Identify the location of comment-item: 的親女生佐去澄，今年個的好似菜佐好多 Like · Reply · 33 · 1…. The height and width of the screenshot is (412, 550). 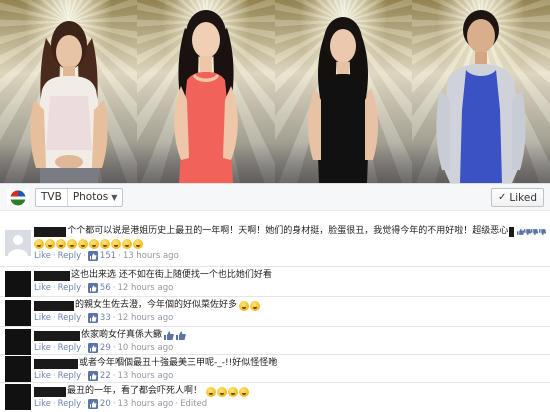
(275, 312).